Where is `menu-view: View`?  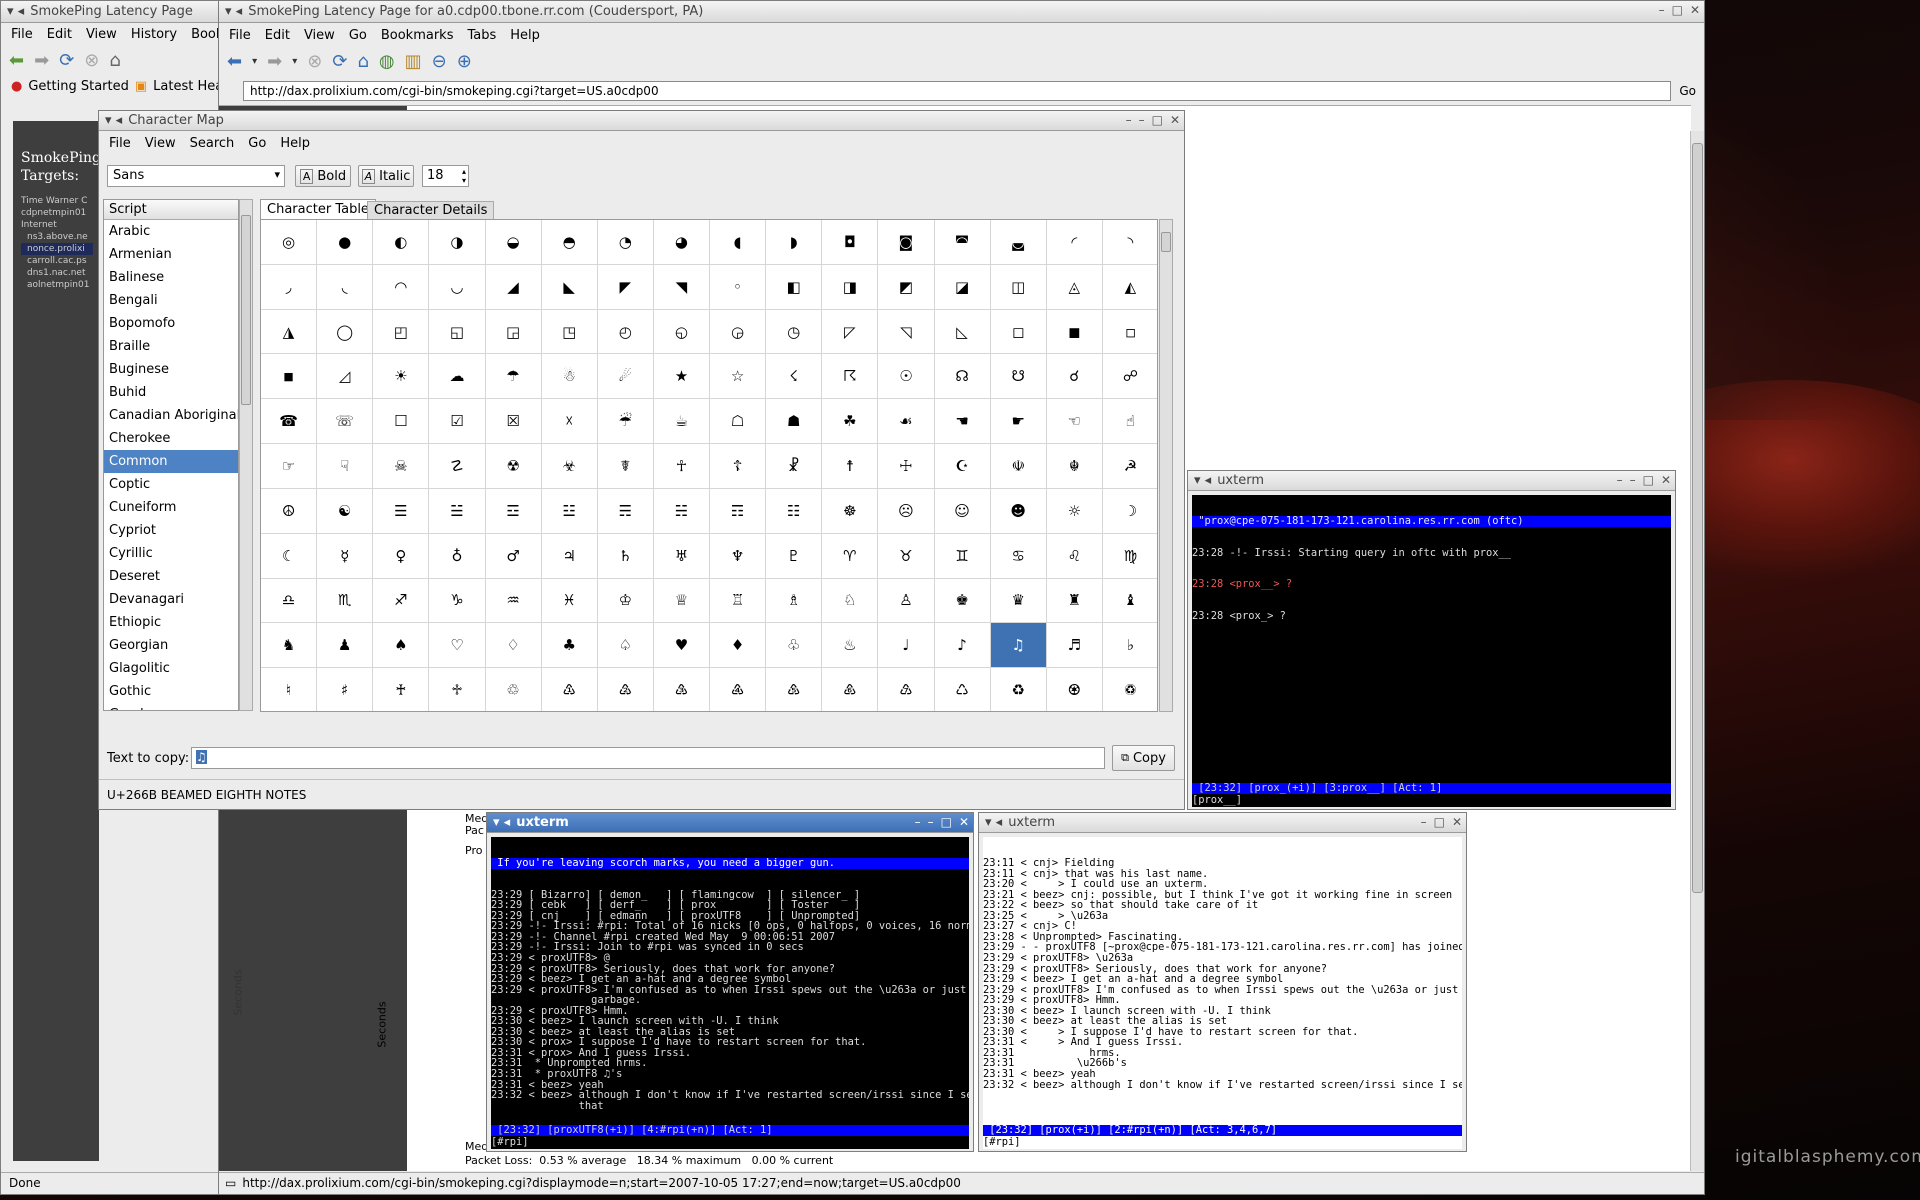
menu-view: View is located at coordinates (101, 34).